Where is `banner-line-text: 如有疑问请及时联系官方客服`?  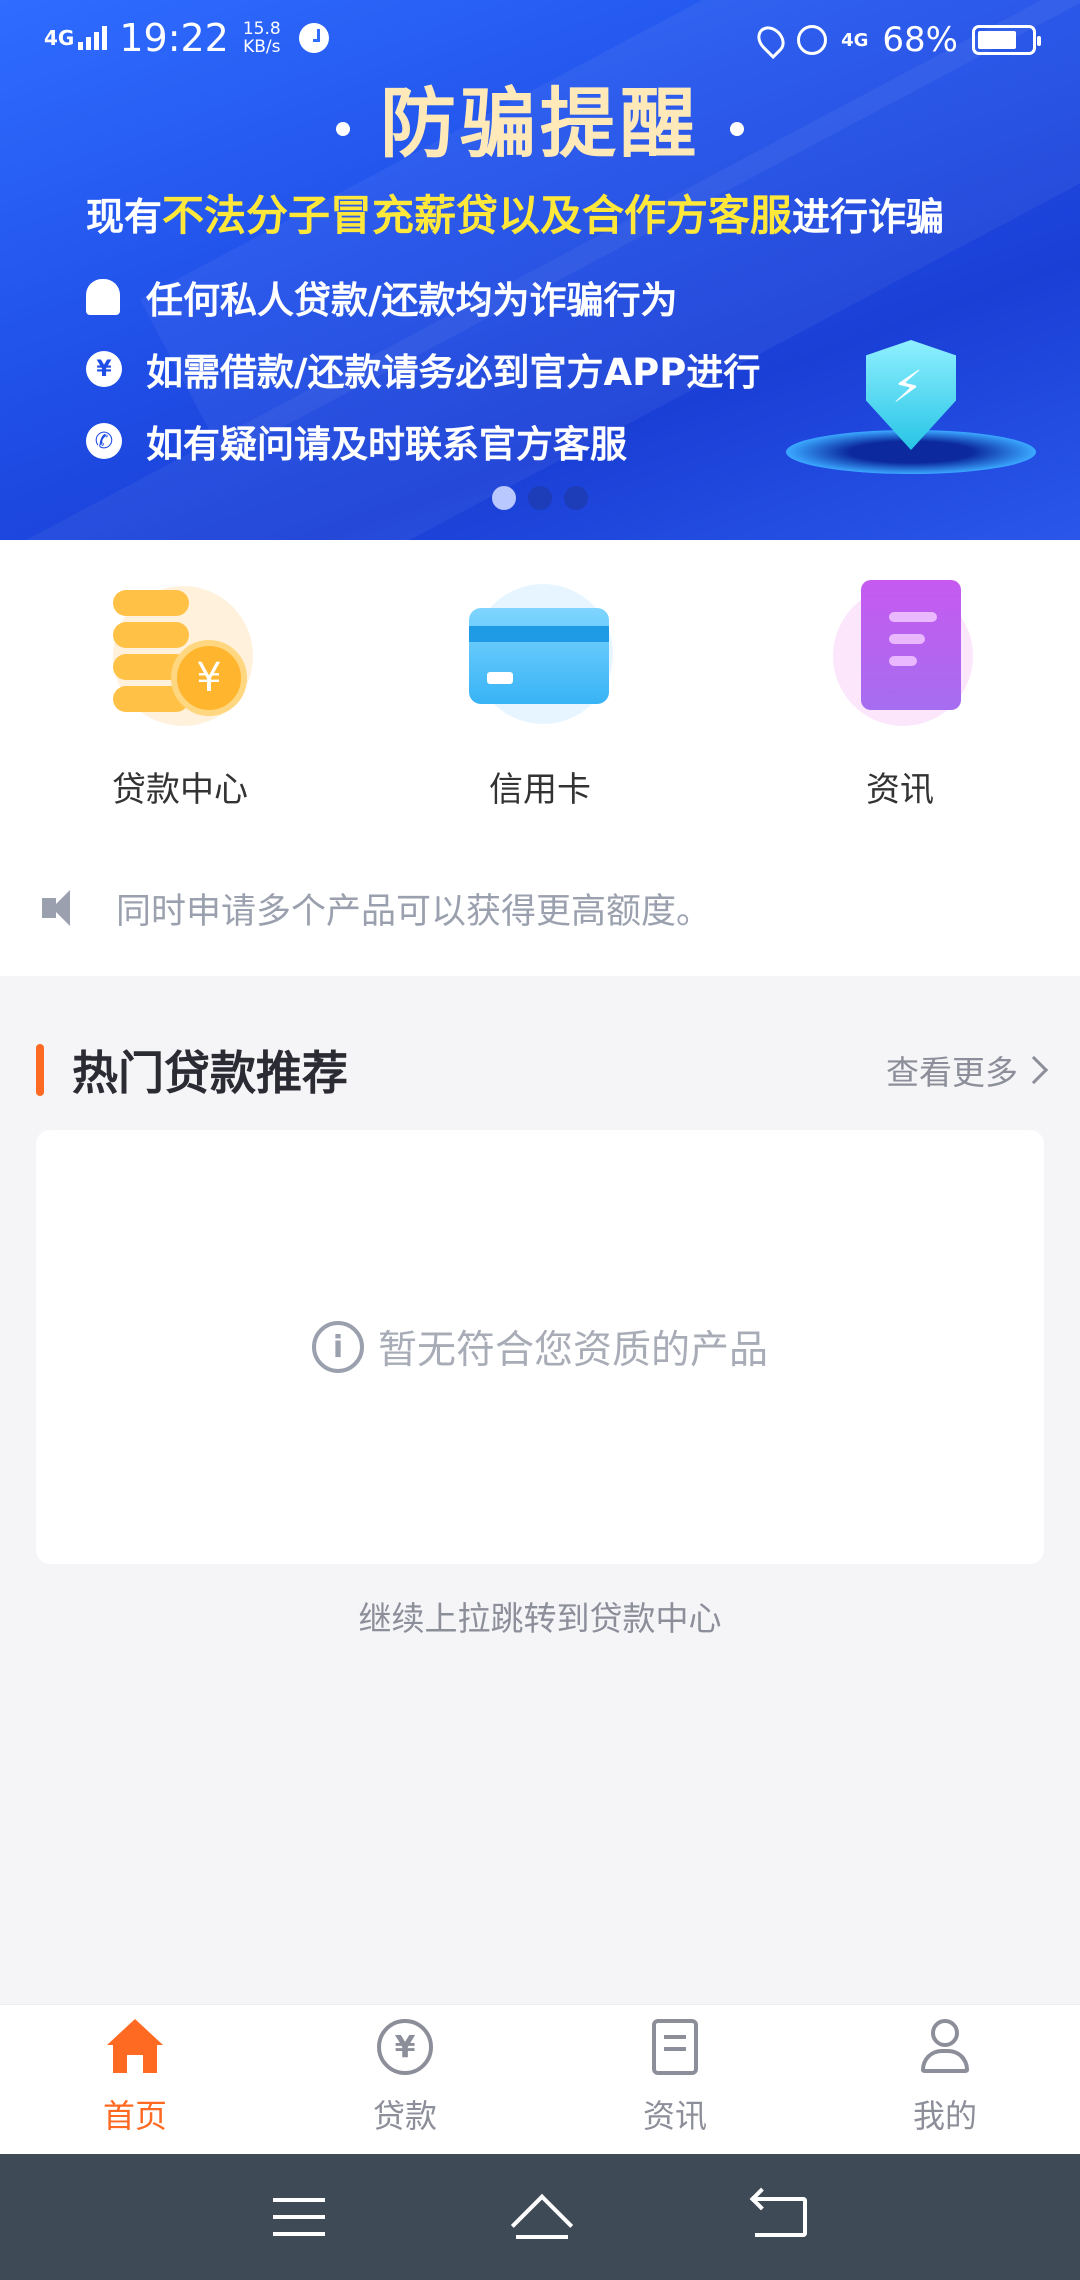 banner-line-text: 如有疑问请及时联系官方客服 is located at coordinates (386, 444).